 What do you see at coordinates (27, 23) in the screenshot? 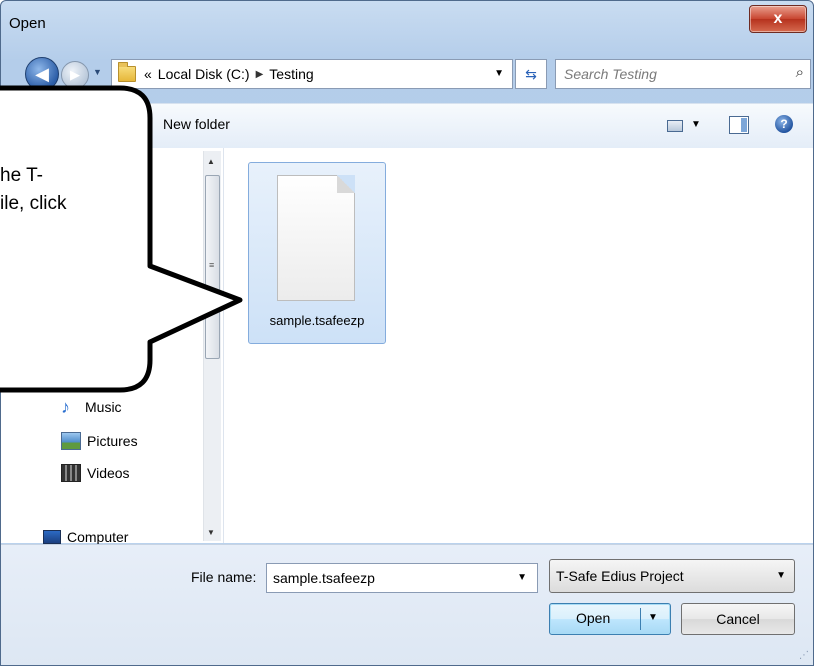
I see `window-title: Open` at bounding box center [27, 23].